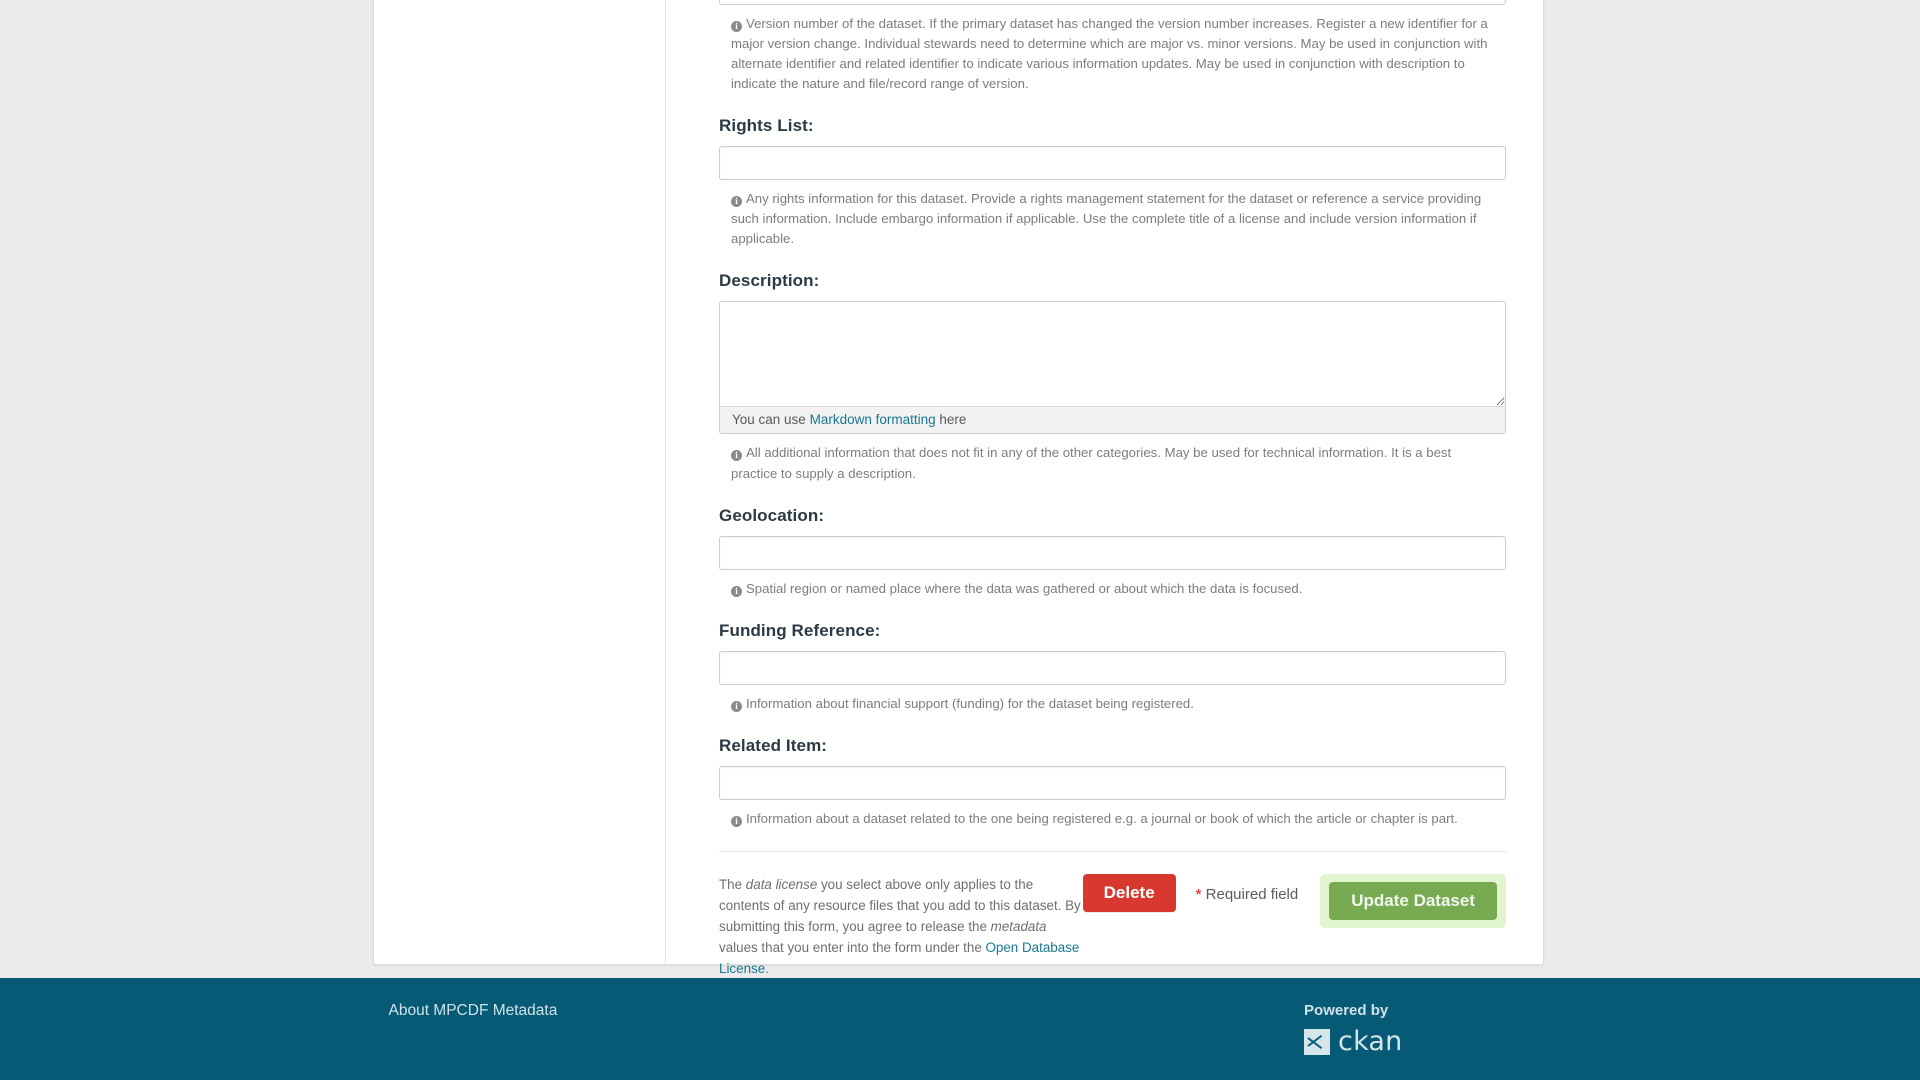 This screenshot has height=1080, width=1920. Describe the element at coordinates (473, 1011) in the screenshot. I see `about-mpcdf-metadata-link: About MPCDF Metadata` at that location.